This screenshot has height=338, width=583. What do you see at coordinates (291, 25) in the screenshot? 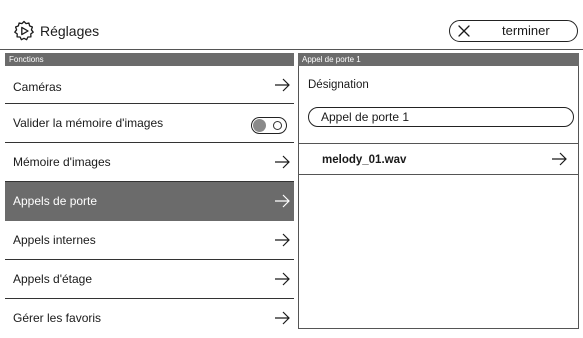
I see `header-bar: Réglages terminer` at bounding box center [291, 25].